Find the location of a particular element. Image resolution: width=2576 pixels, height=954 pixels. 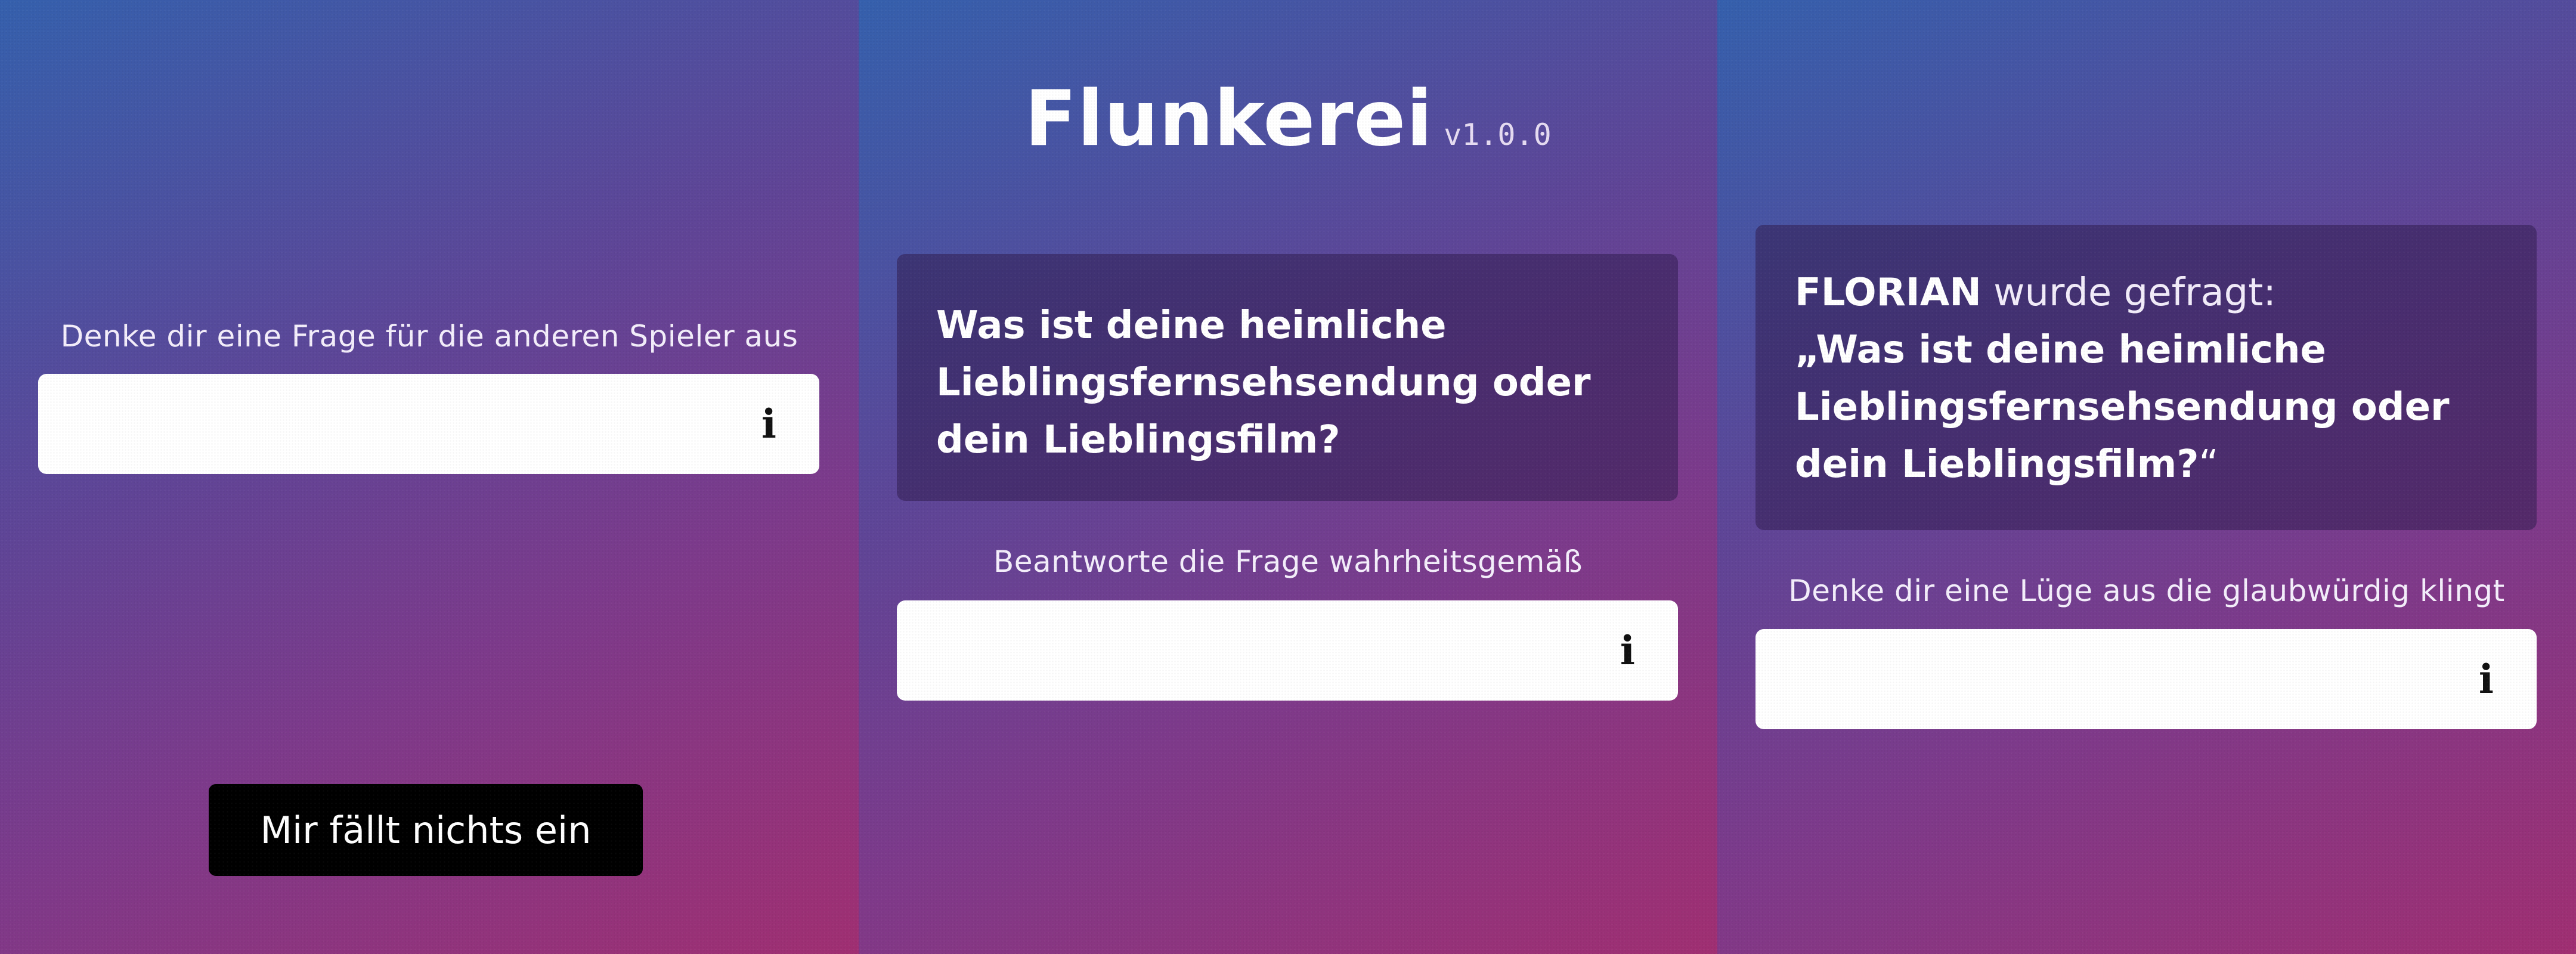

question-input is located at coordinates (428, 424).